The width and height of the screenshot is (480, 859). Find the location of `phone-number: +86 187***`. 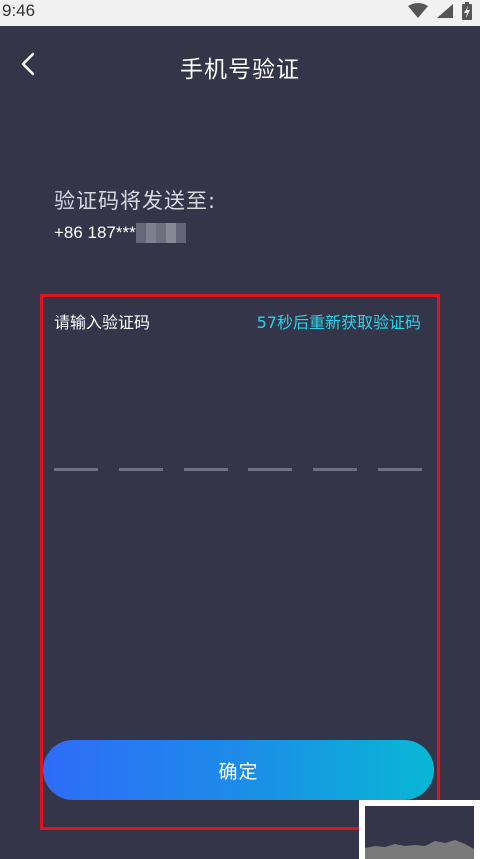

phone-number: +86 187*** is located at coordinates (95, 232).